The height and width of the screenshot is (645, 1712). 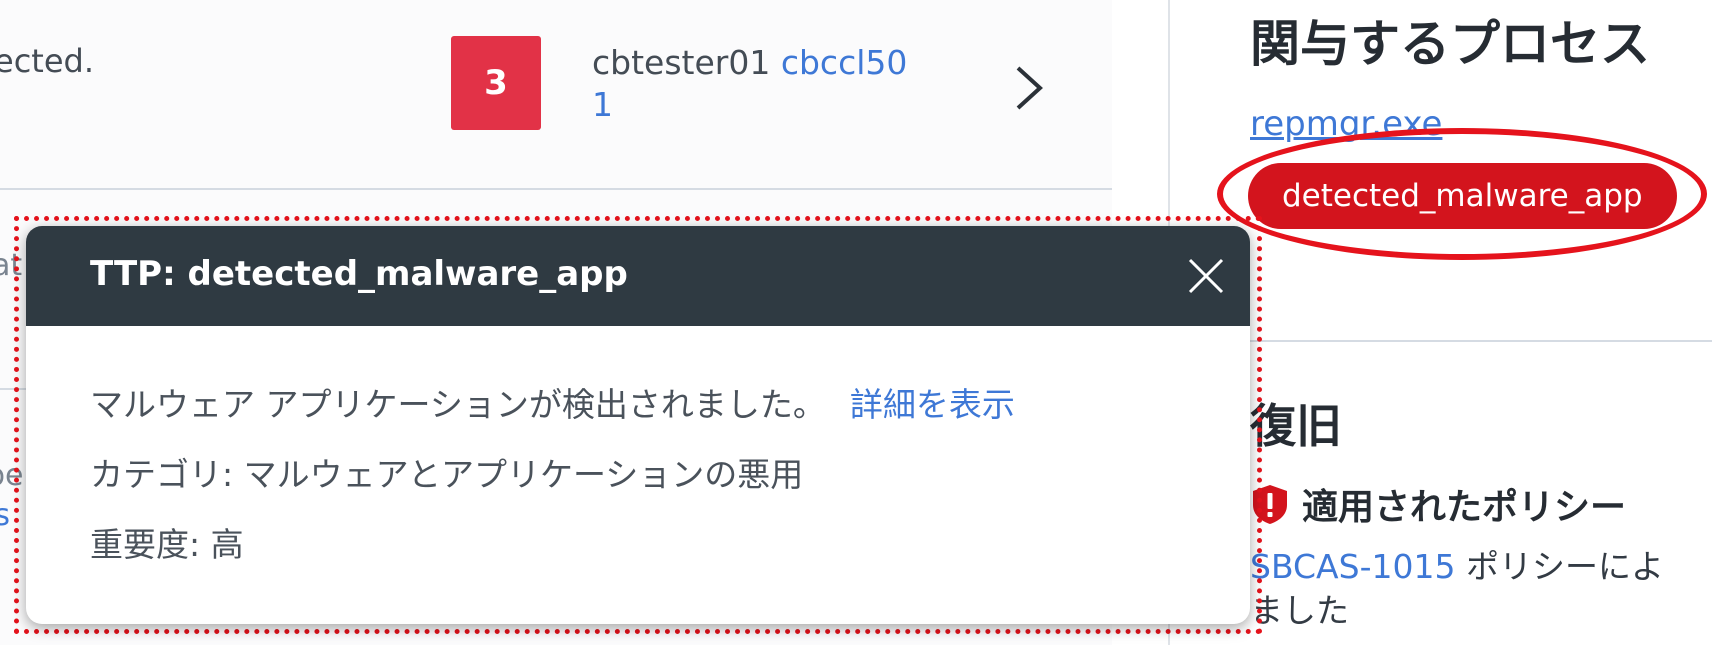 What do you see at coordinates (359, 274) in the screenshot?
I see `popover-title: TTP: detected_malware_app` at bounding box center [359, 274].